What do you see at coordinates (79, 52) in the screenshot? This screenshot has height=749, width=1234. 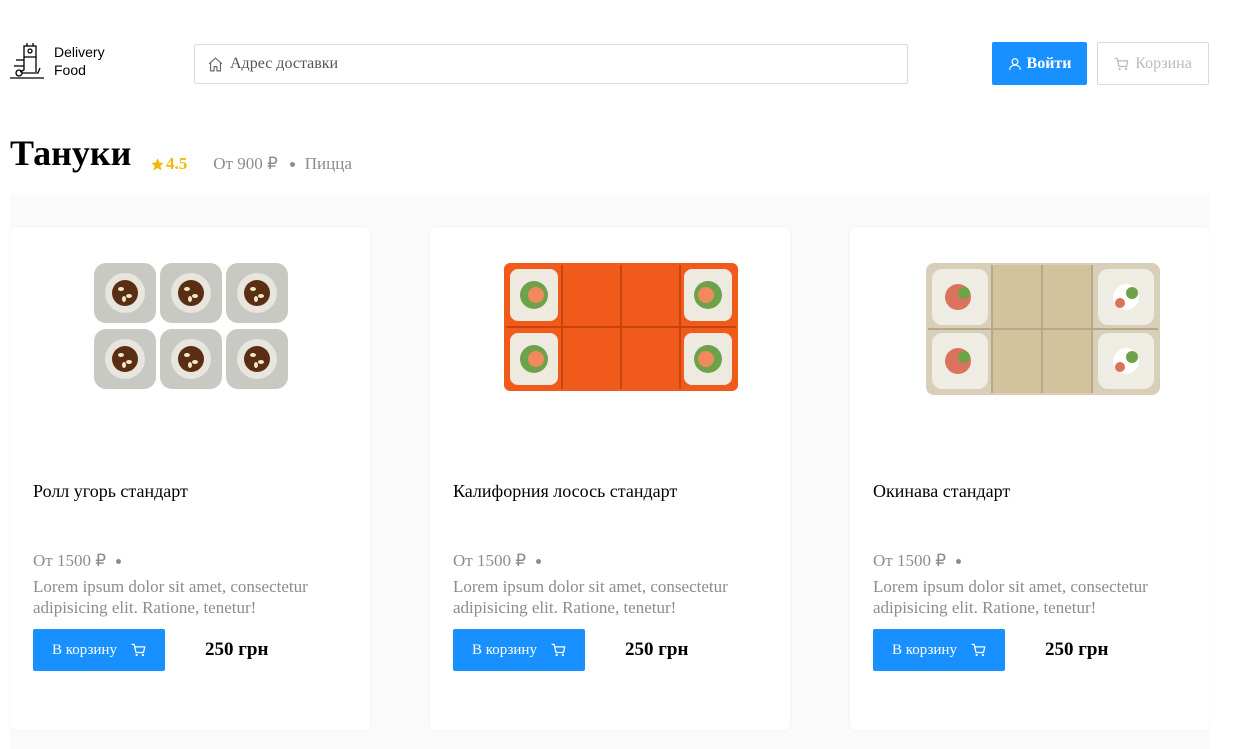 I see `logo-line-1: Delivery` at bounding box center [79, 52].